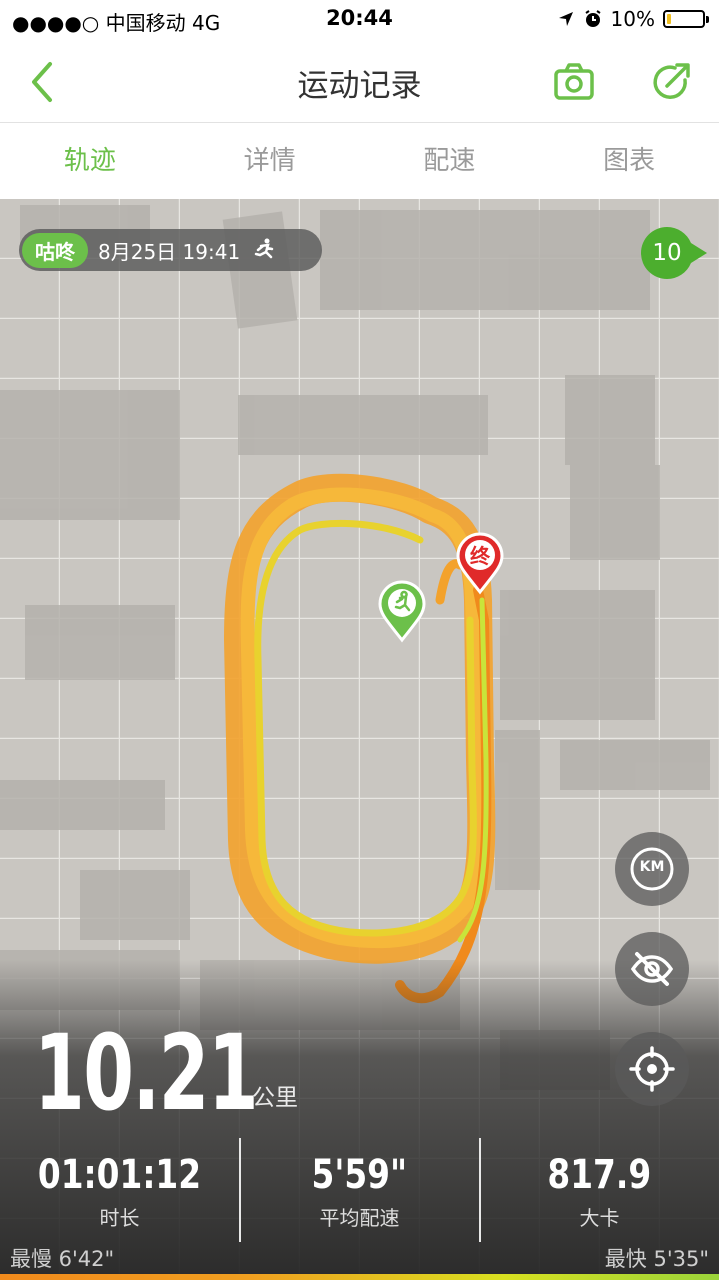 The width and height of the screenshot is (719, 1280). What do you see at coordinates (629, 161) in the screenshot?
I see `tab-charts: 图表` at bounding box center [629, 161].